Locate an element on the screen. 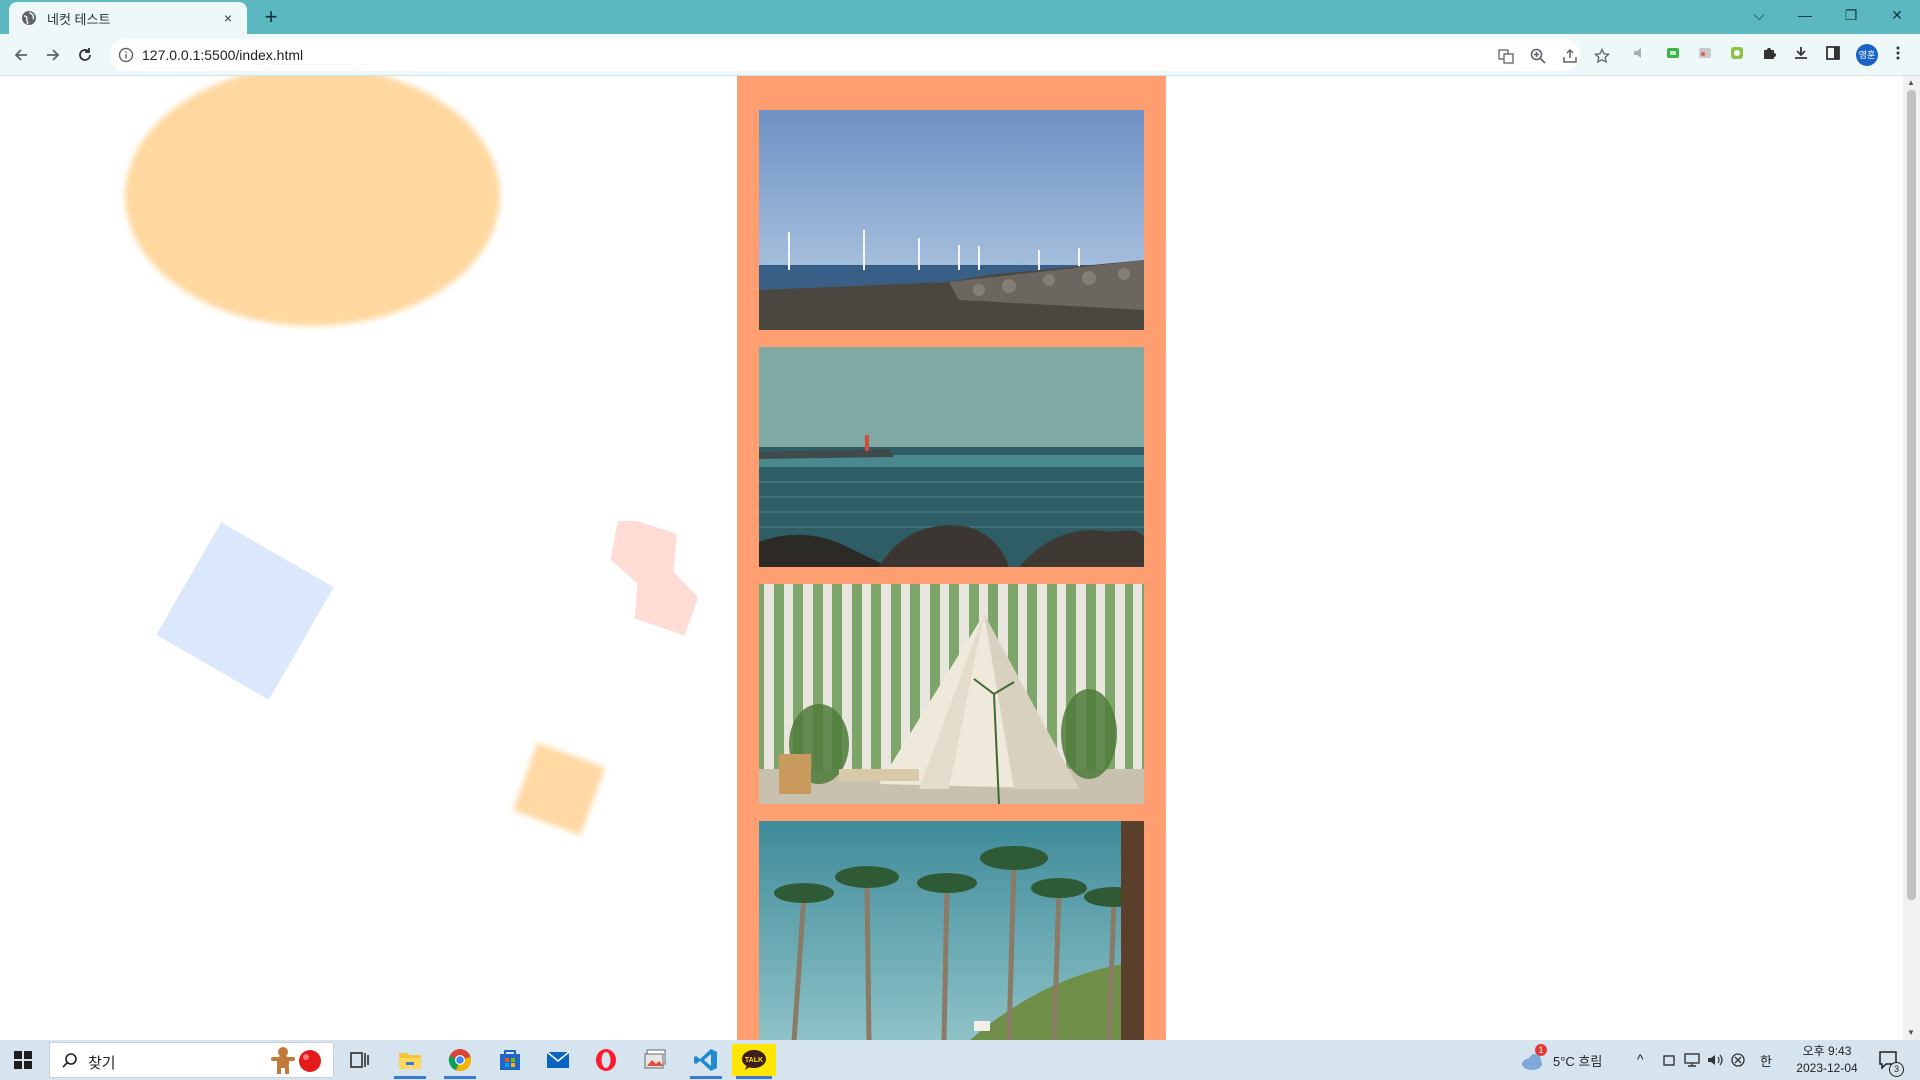 Image resolution: width=1920 pixels, height=1080 pixels. bookmark-star-icon is located at coordinates (1602, 56).